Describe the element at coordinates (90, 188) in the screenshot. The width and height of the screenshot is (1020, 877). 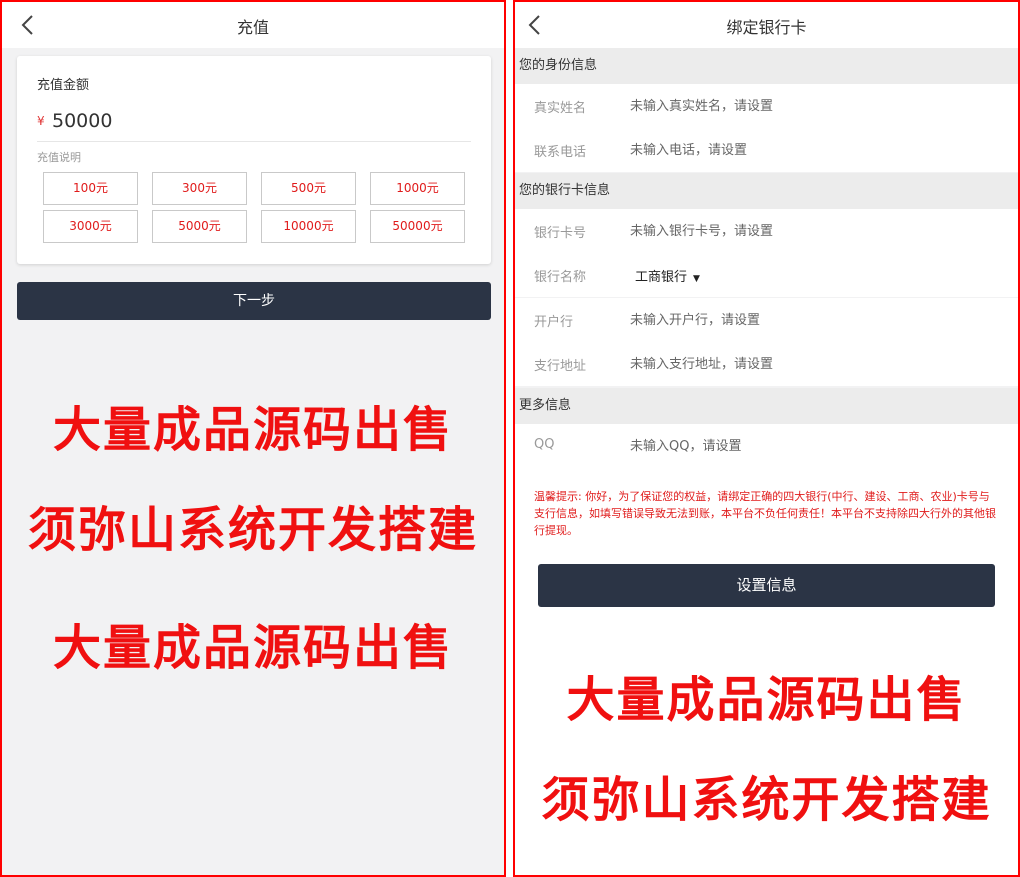
I see `amount-option-100: 100元` at that location.